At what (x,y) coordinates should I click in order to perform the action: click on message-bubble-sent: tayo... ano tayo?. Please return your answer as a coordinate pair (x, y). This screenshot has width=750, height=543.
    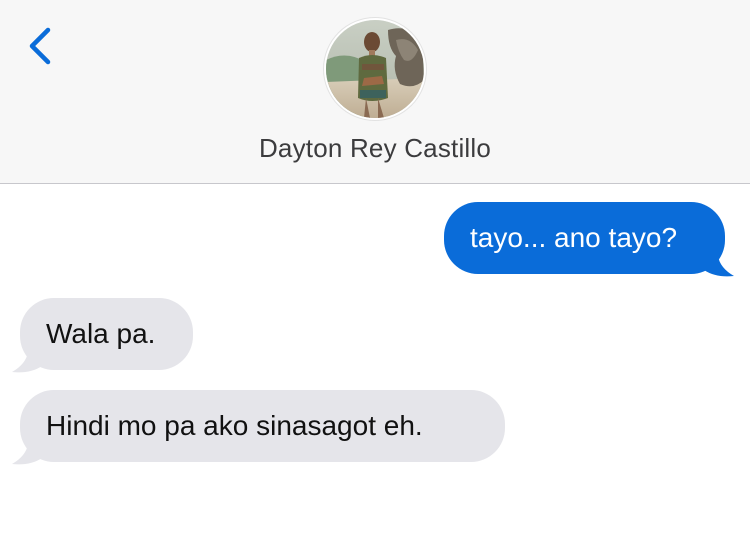
    Looking at the image, I should click on (584, 238).